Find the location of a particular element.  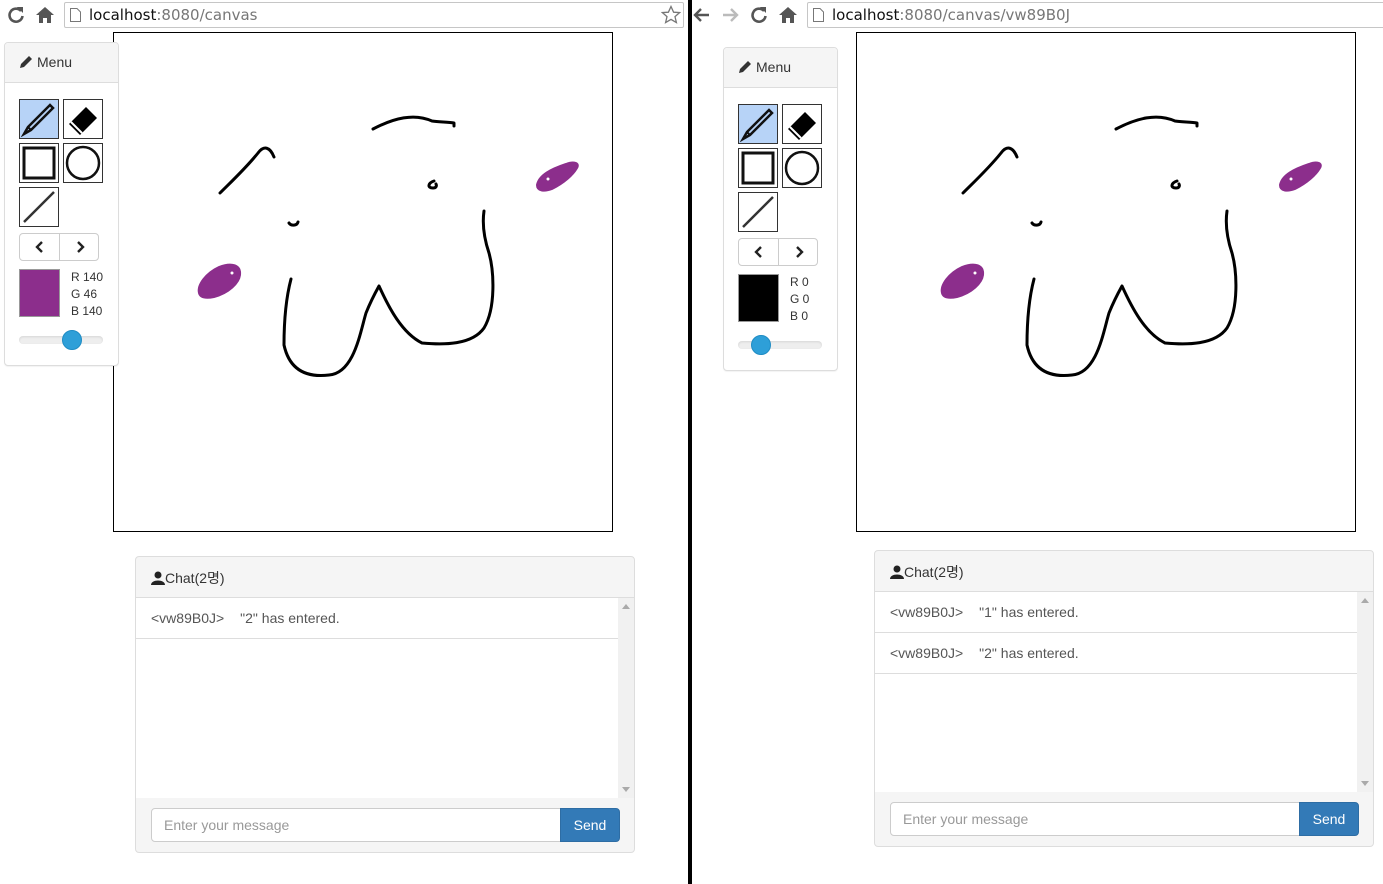

stroke-left-eye is located at coordinates (293, 223).